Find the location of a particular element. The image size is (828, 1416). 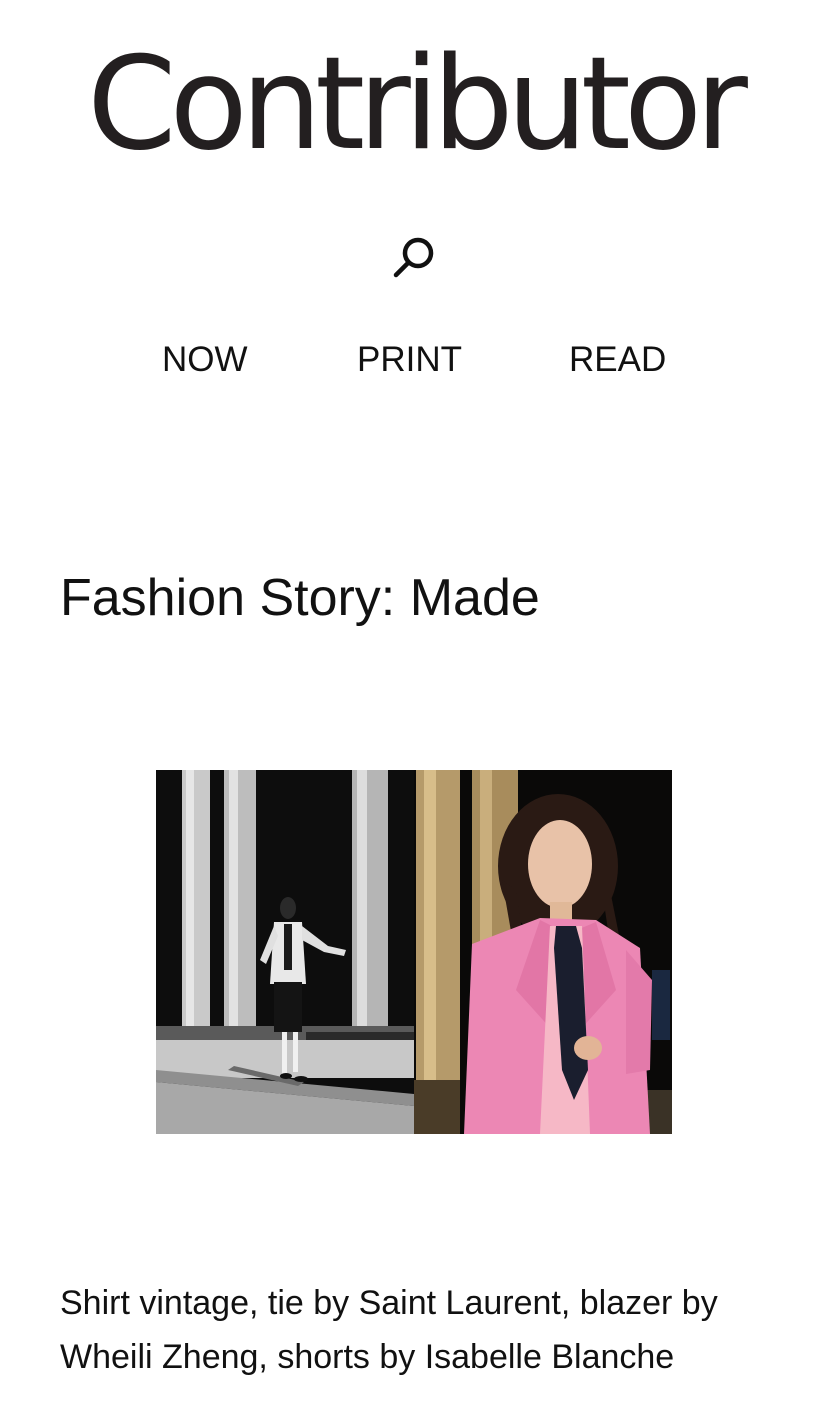

main-nav: NOW PRINT READ is located at coordinates (414, 360).